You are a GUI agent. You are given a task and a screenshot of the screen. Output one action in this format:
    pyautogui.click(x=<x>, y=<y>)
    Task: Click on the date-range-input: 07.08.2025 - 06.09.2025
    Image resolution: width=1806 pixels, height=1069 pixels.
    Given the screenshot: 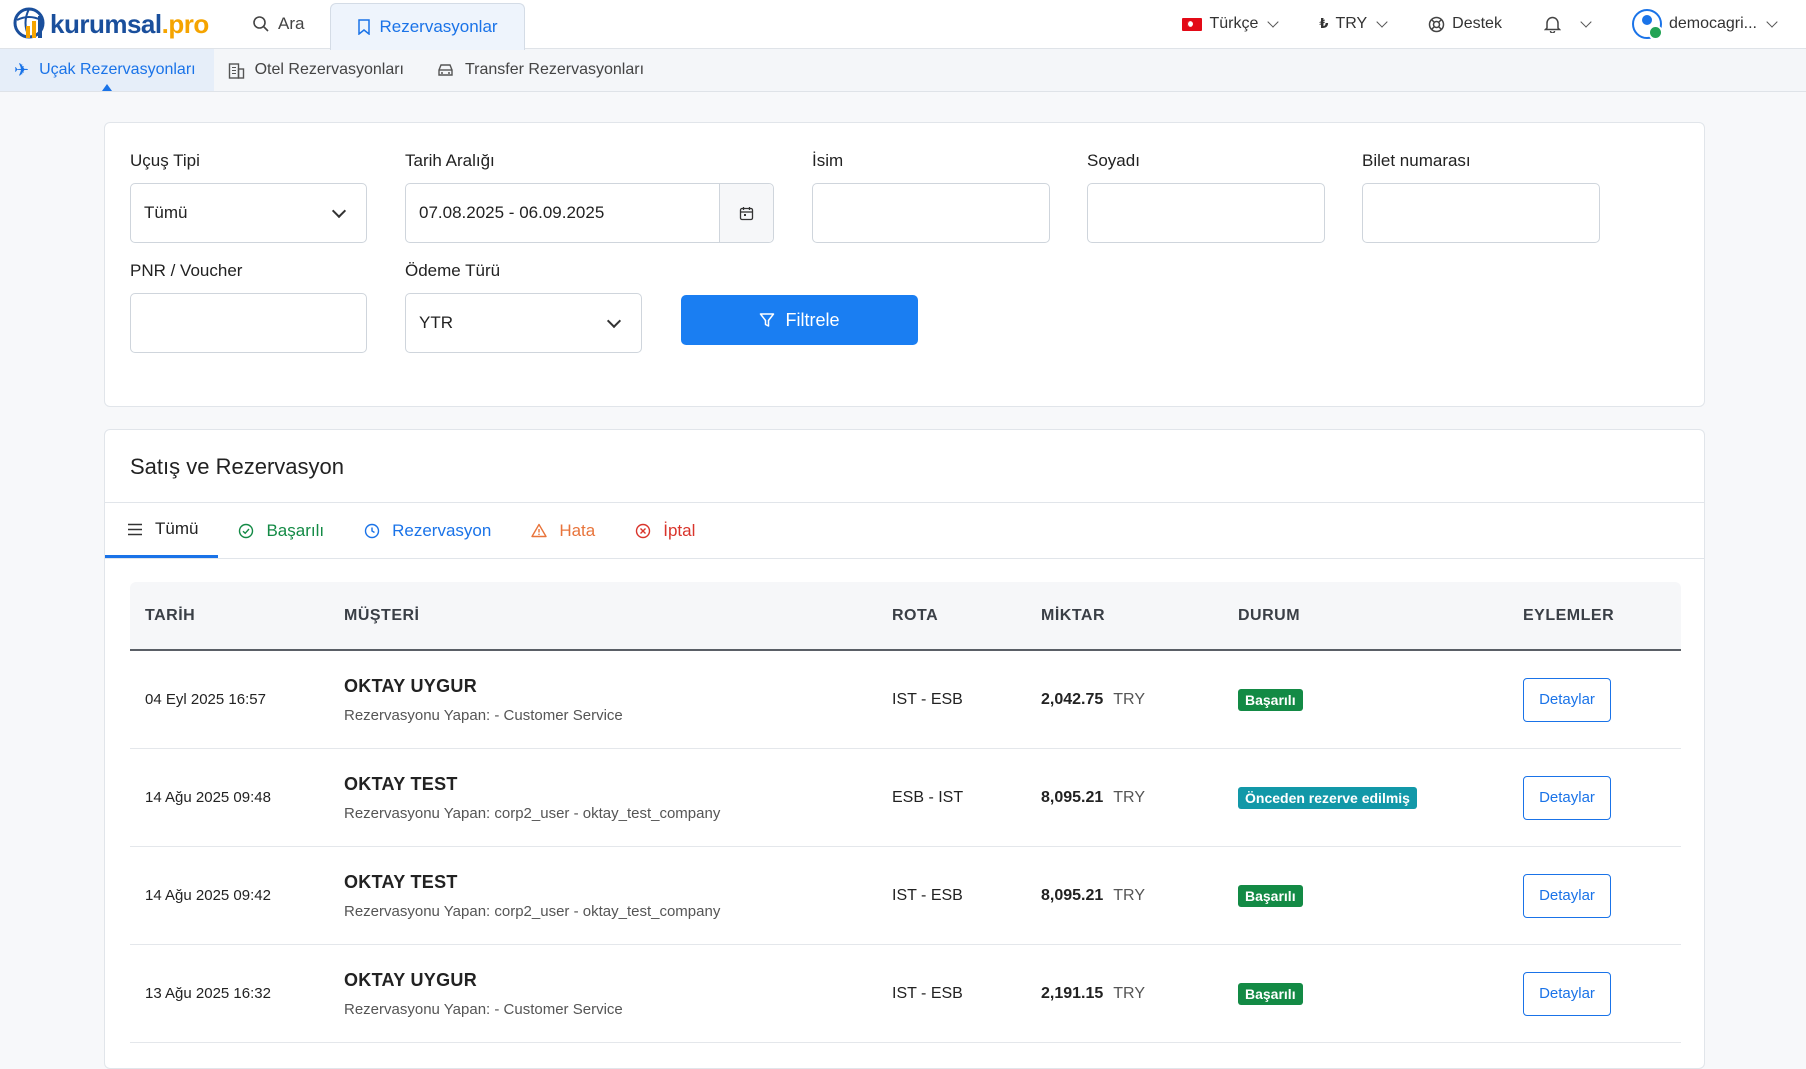 What is the action you would take?
    pyautogui.click(x=589, y=213)
    